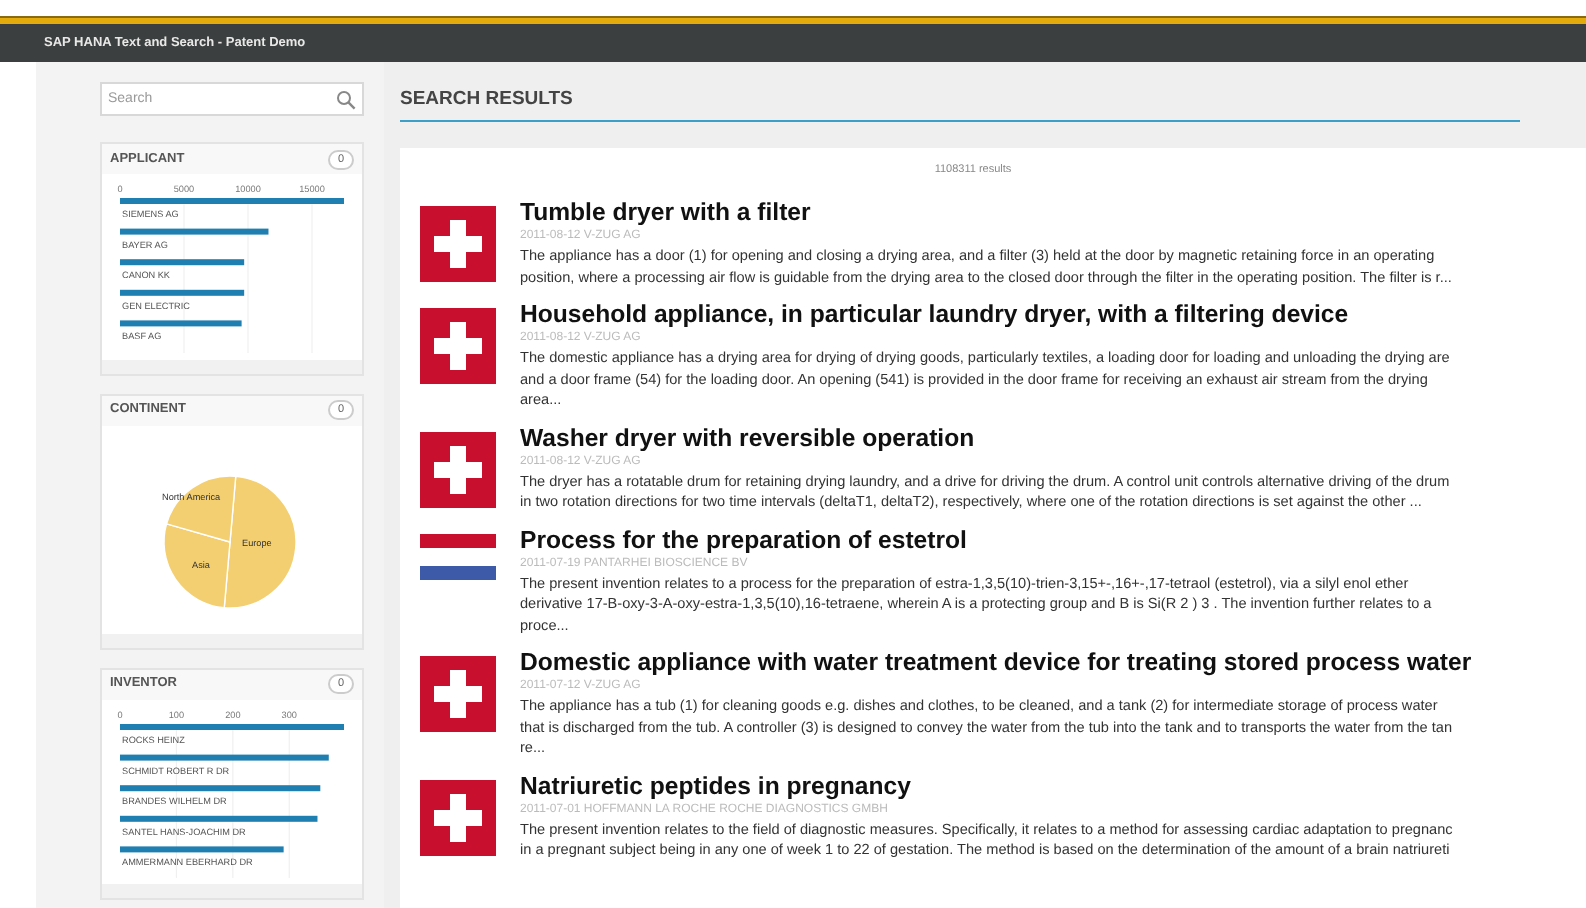  I want to click on result-title: Process for the preparation of estetrol, so click(976, 540).